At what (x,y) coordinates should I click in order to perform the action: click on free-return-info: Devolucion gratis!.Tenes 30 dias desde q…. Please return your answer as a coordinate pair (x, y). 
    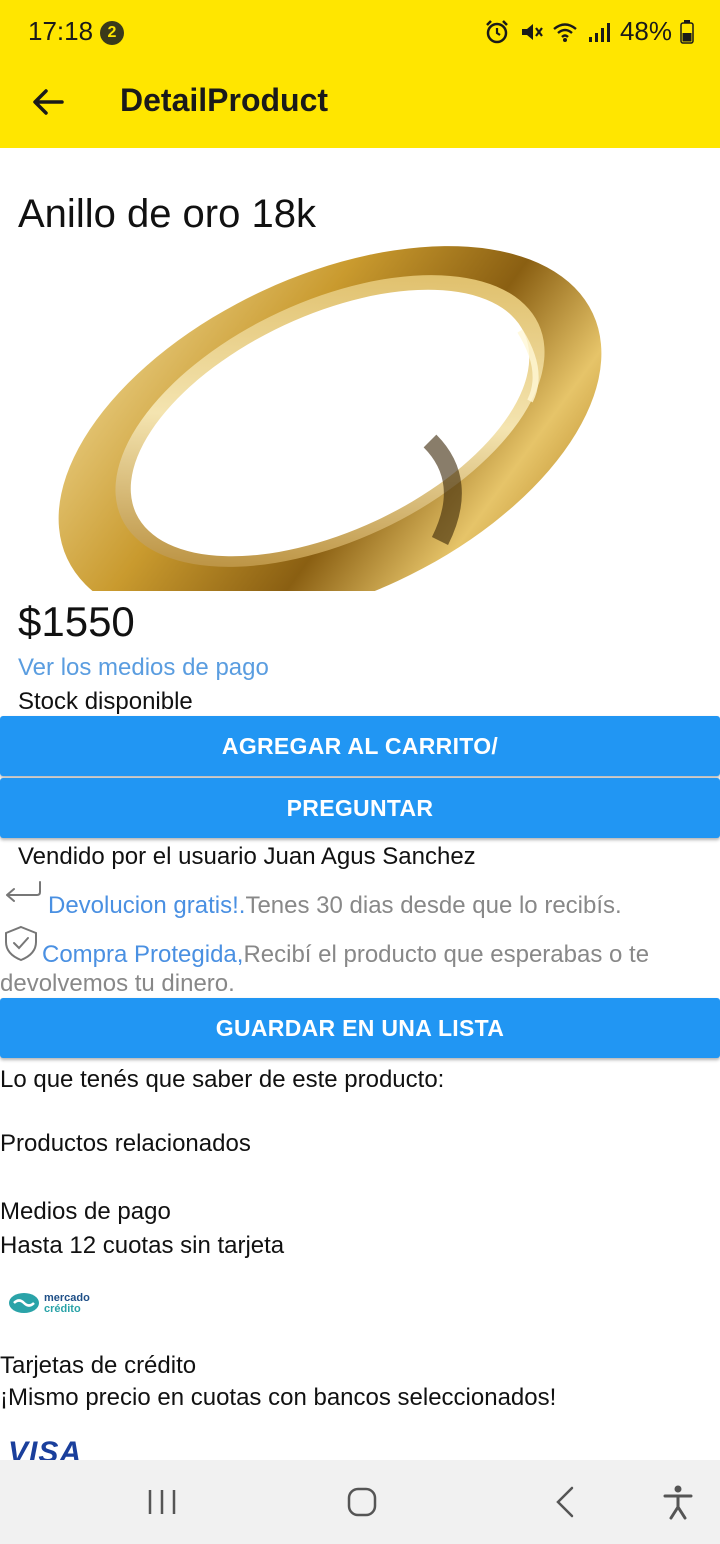
    Looking at the image, I should click on (335, 906).